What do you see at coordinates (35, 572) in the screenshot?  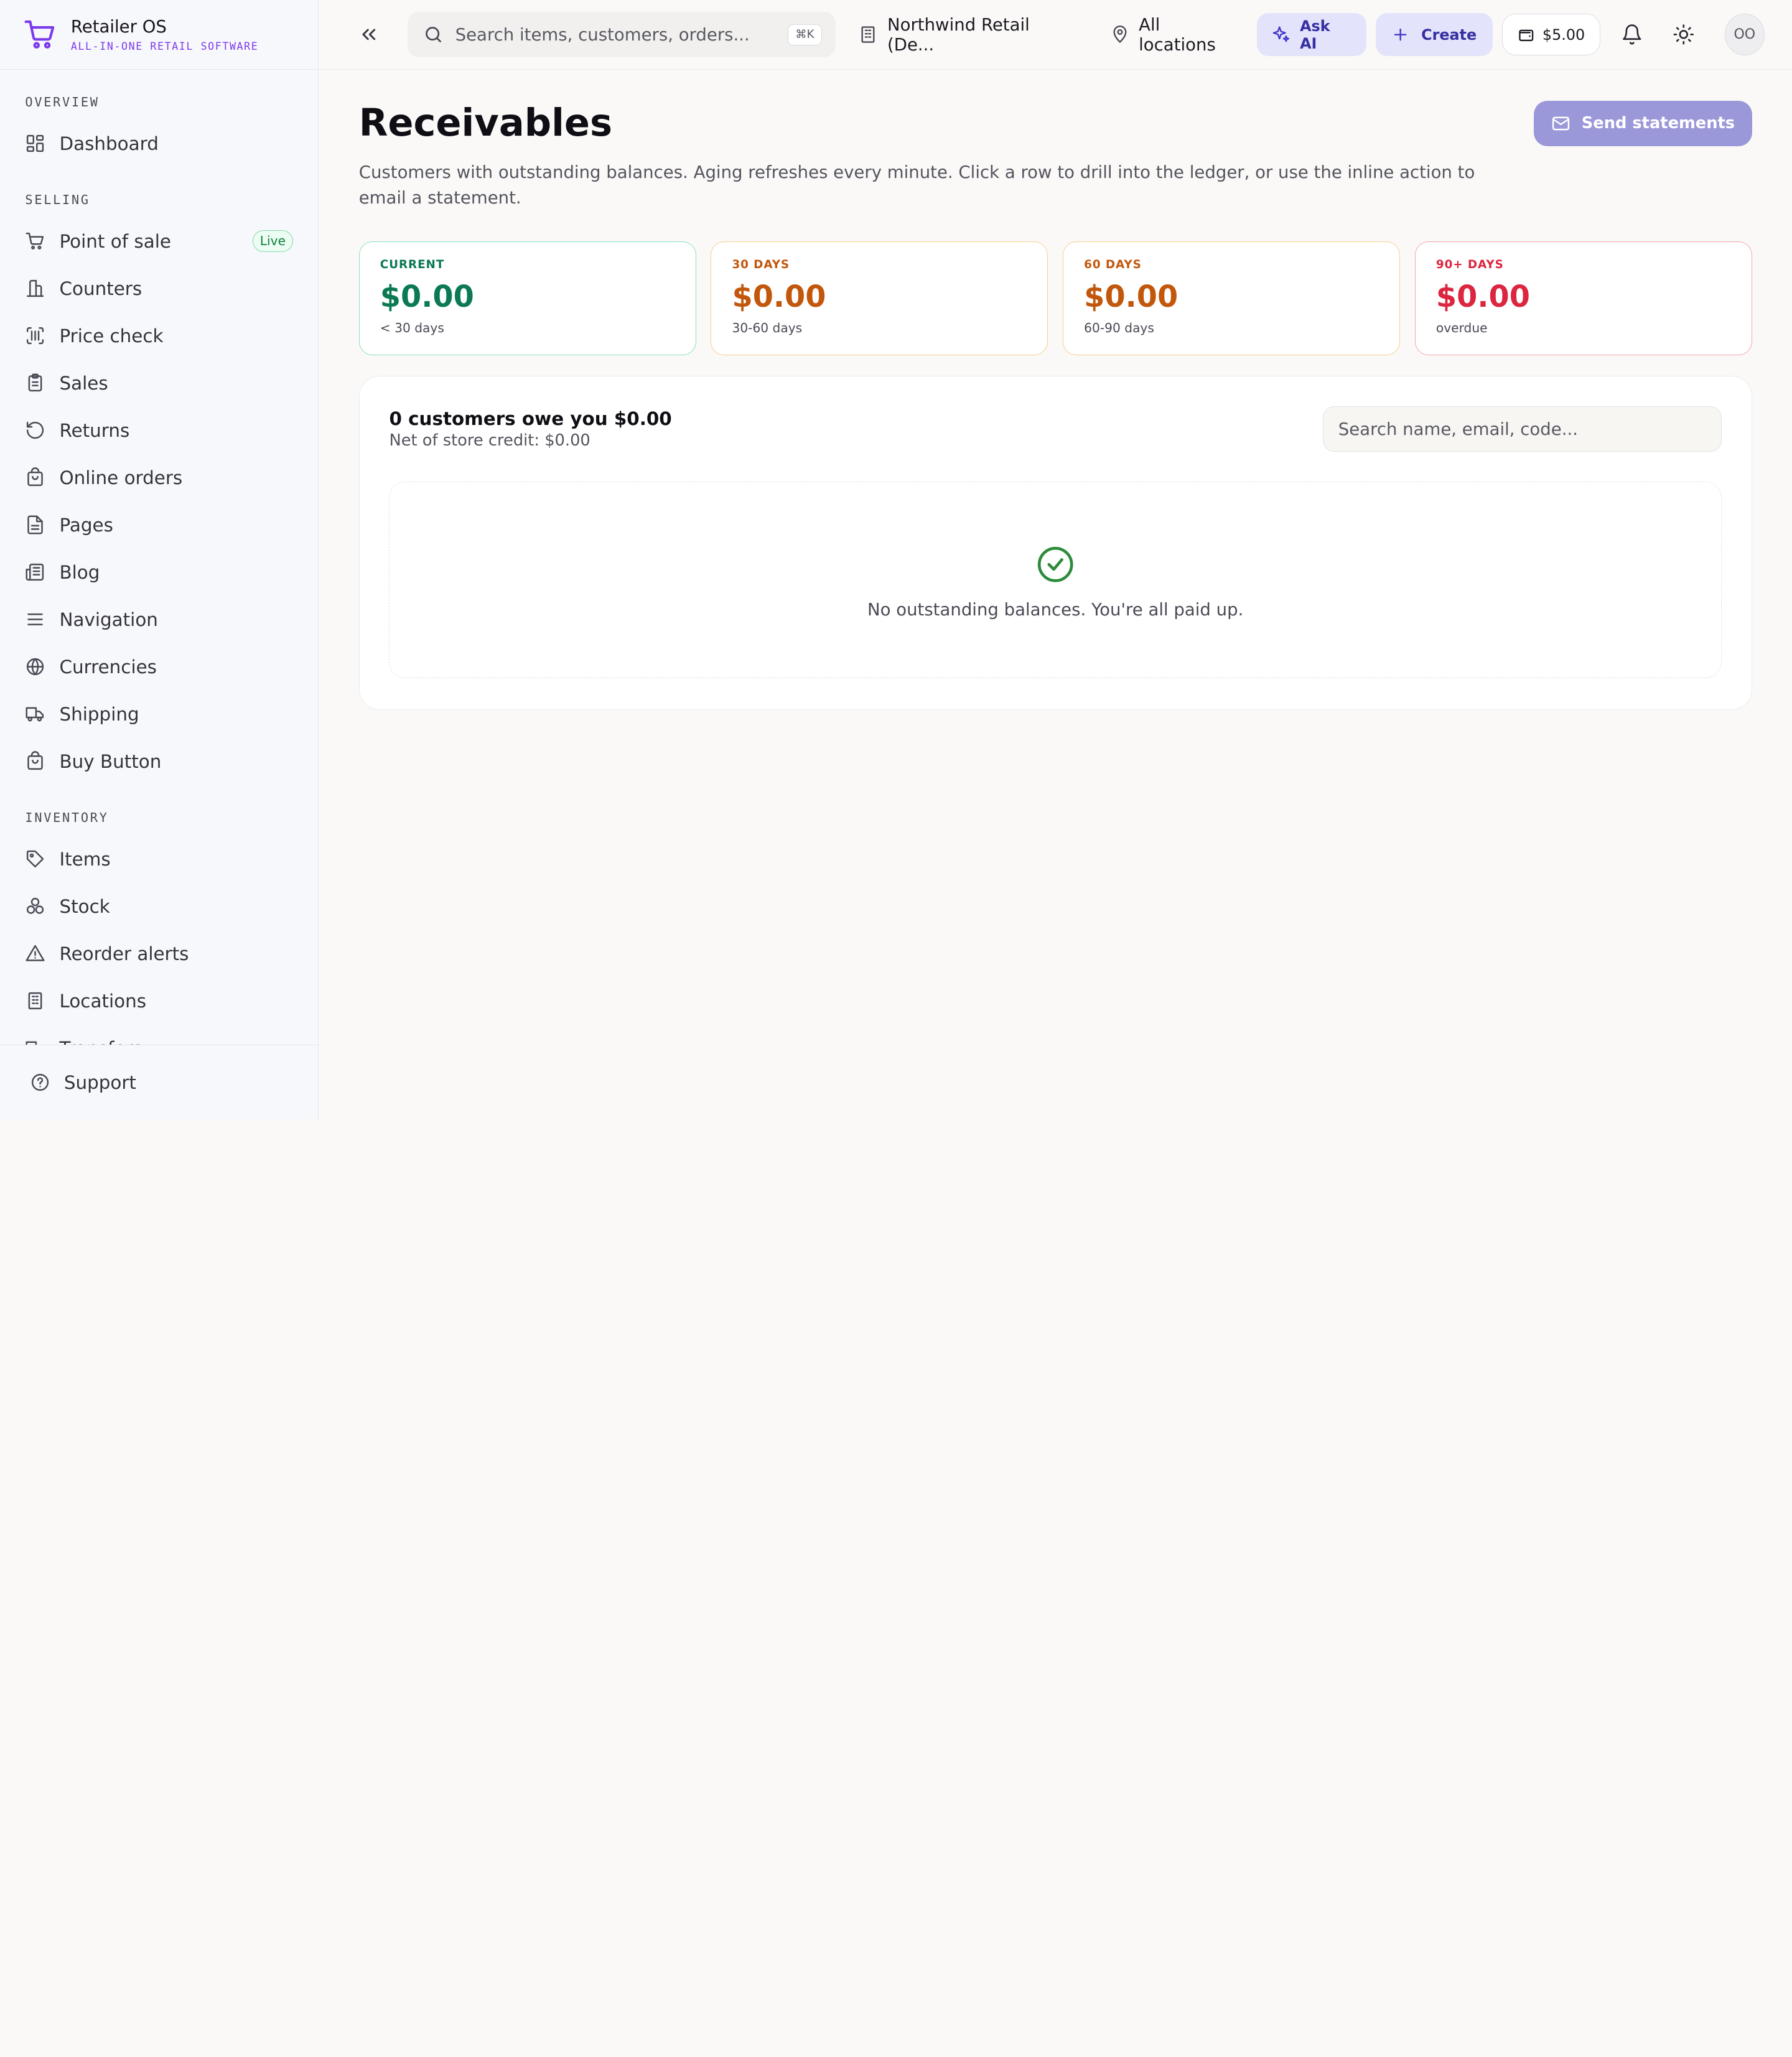 I see `newspaper-icon` at bounding box center [35, 572].